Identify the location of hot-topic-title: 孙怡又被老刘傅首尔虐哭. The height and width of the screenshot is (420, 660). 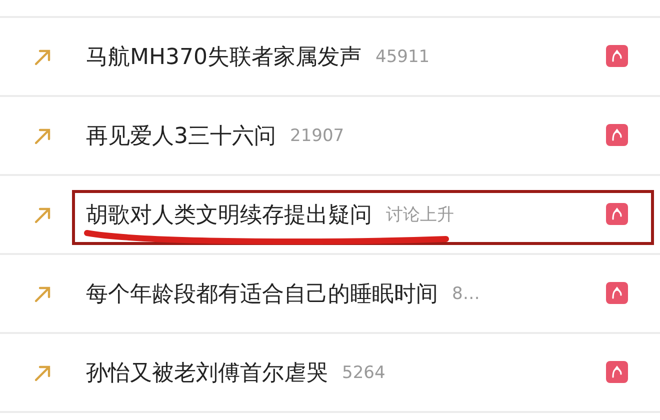
(207, 373).